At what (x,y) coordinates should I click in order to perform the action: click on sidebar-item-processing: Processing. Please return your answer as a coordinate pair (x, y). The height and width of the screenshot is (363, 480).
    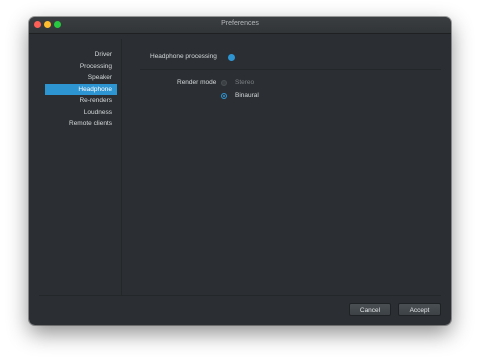
    Looking at the image, I should click on (78, 67).